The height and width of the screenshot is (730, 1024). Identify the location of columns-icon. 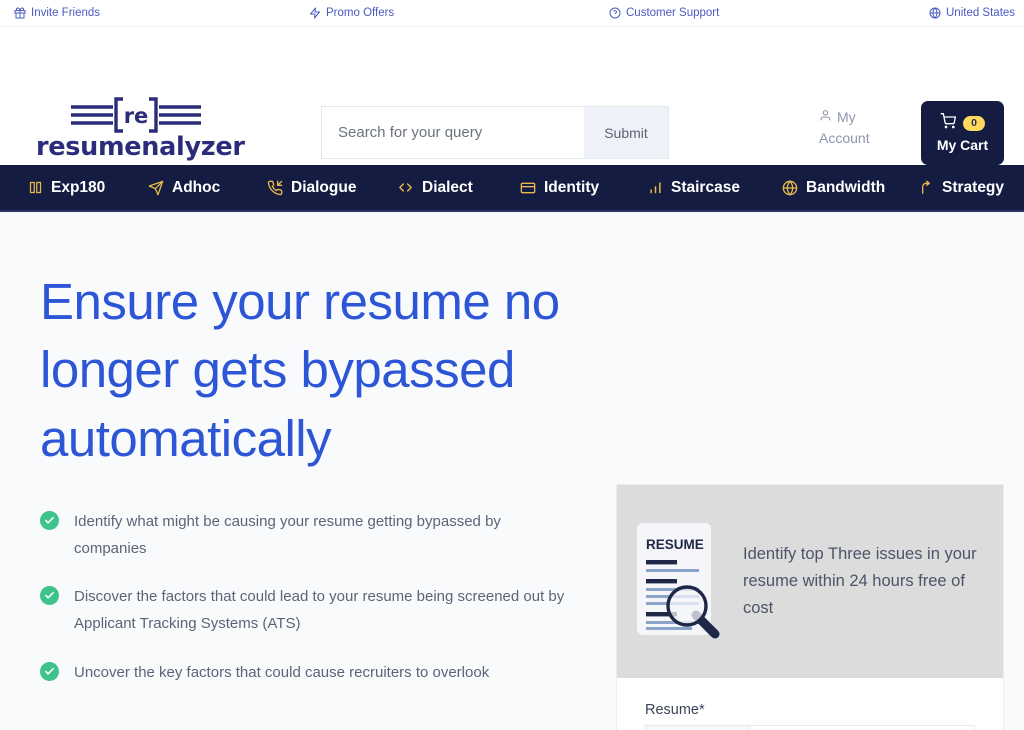
(35, 187).